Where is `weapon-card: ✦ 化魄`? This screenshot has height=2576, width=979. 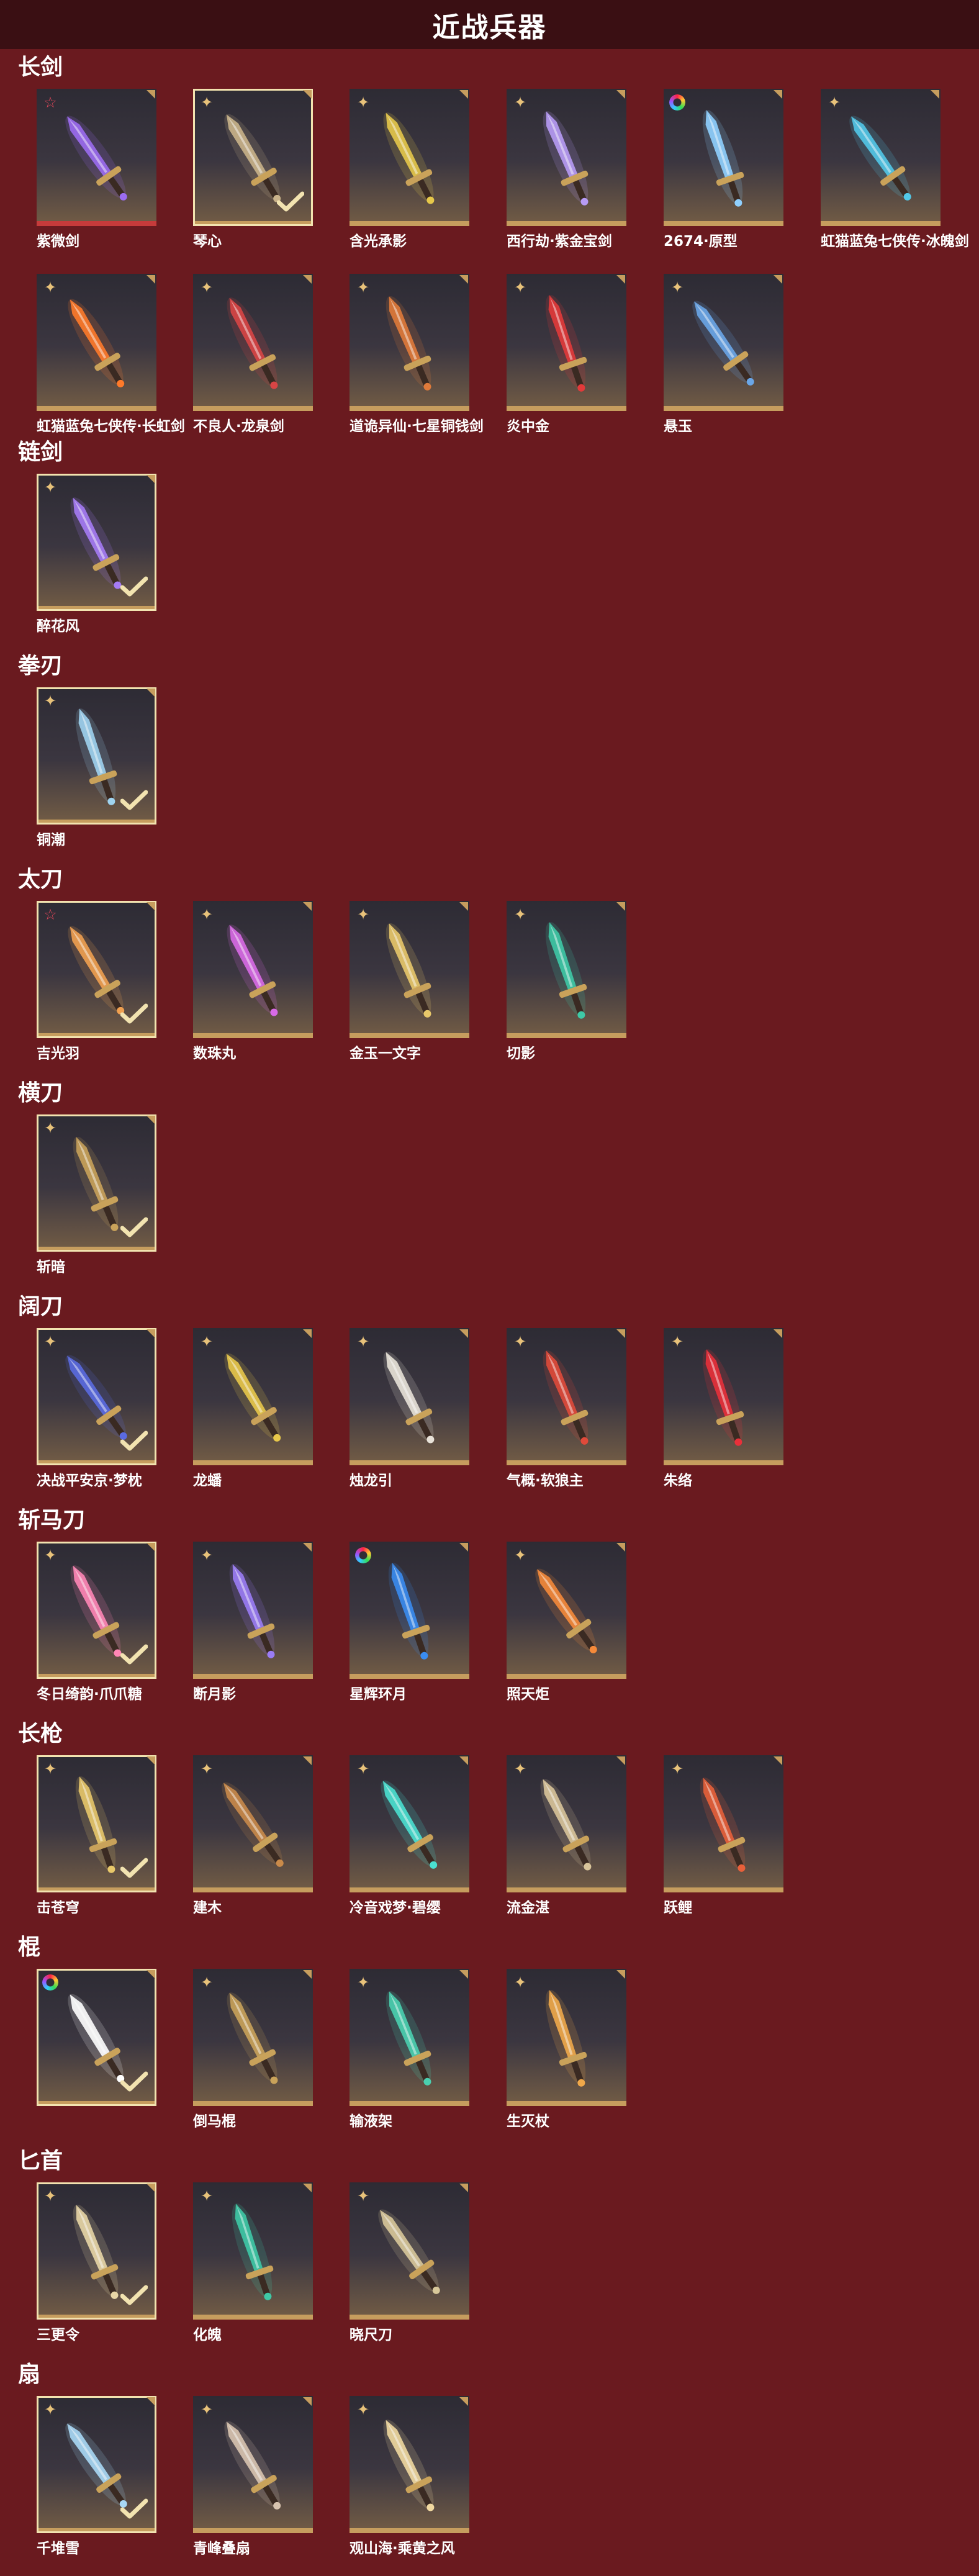 weapon-card: ✦ 化魄 is located at coordinates (253, 2263).